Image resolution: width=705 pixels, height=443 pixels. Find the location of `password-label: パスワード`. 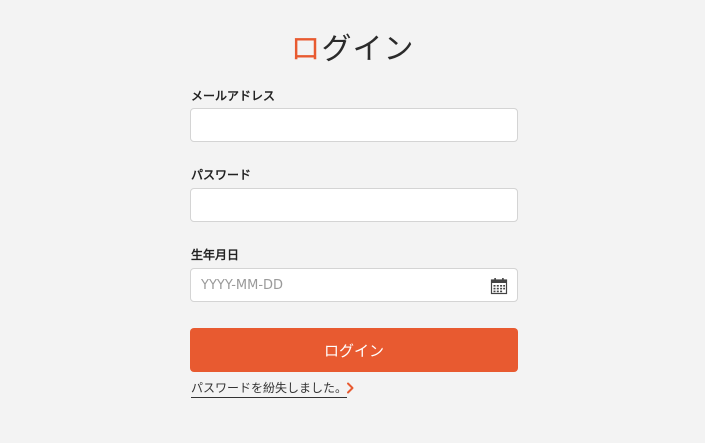

password-label: パスワード is located at coordinates (221, 175).